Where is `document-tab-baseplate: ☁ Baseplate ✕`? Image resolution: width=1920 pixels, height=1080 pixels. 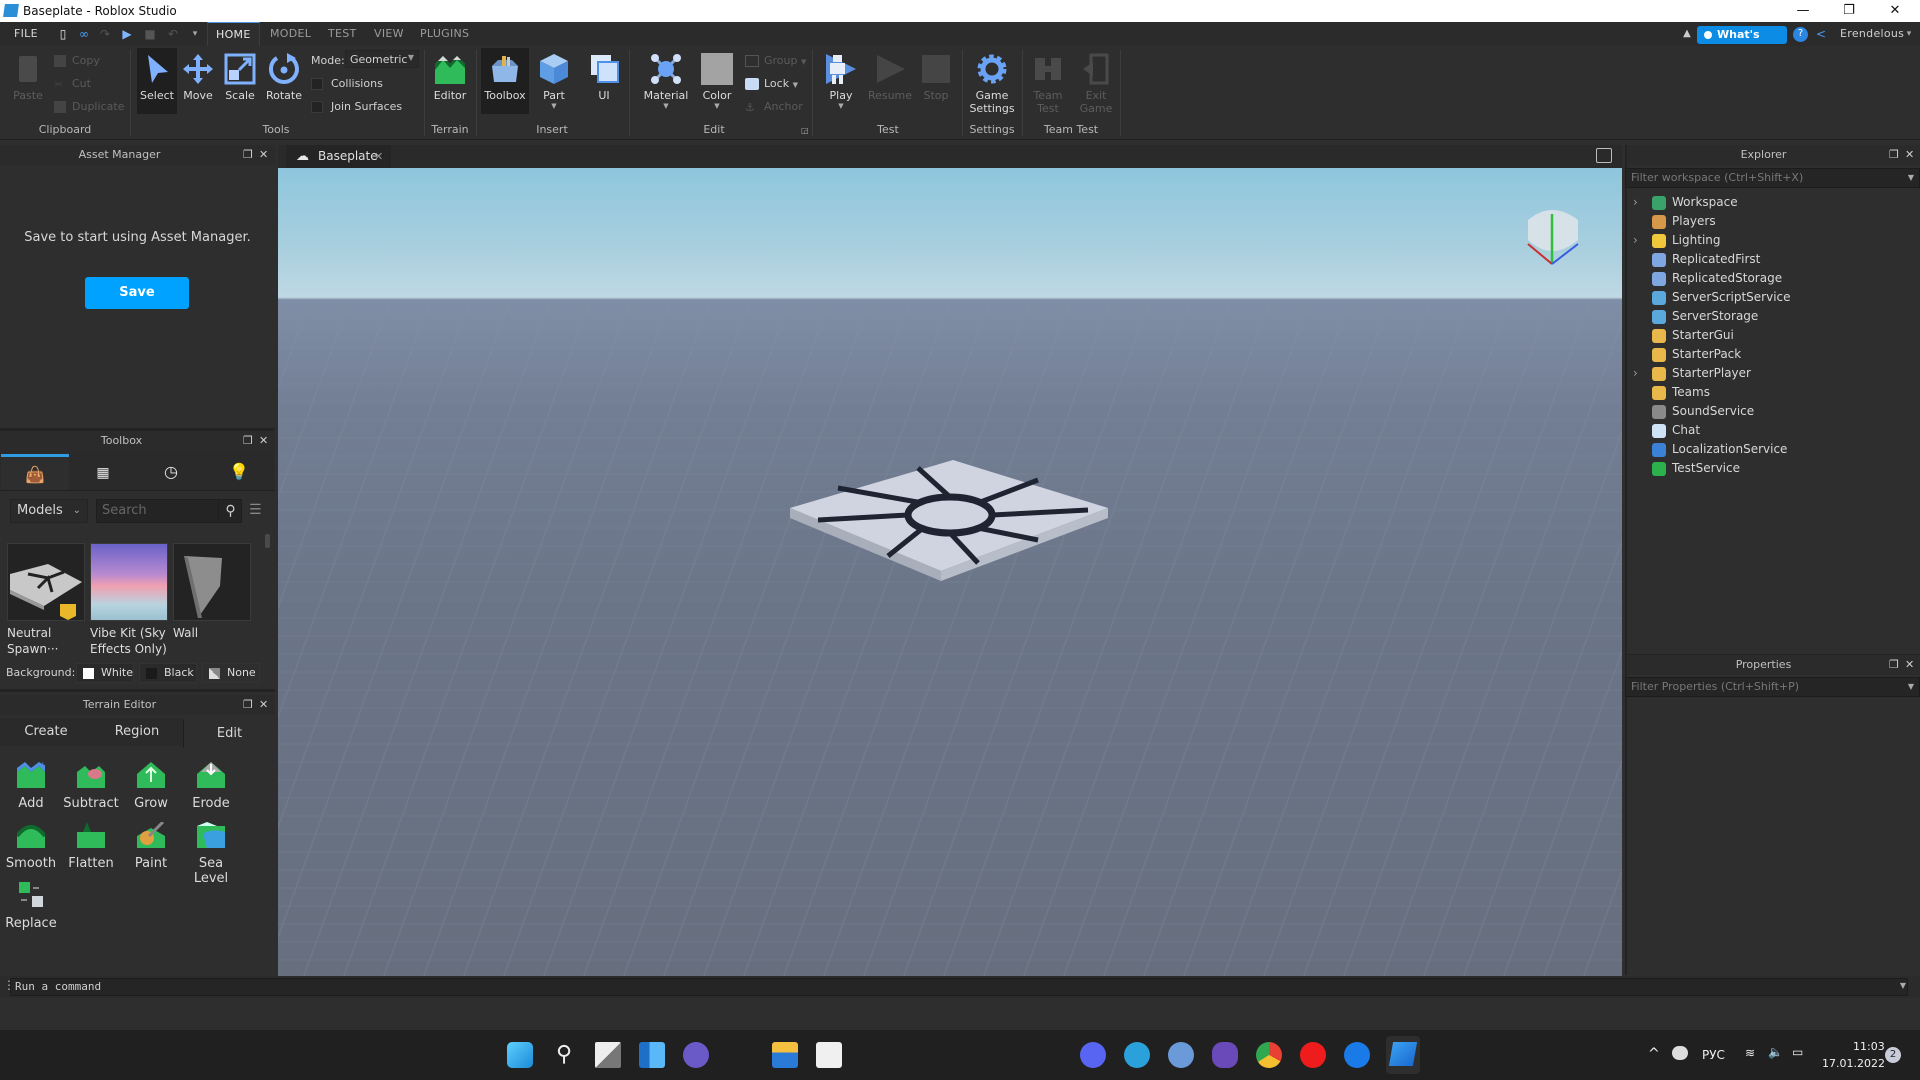 document-tab-baseplate: ☁ Baseplate ✕ is located at coordinates (338, 156).